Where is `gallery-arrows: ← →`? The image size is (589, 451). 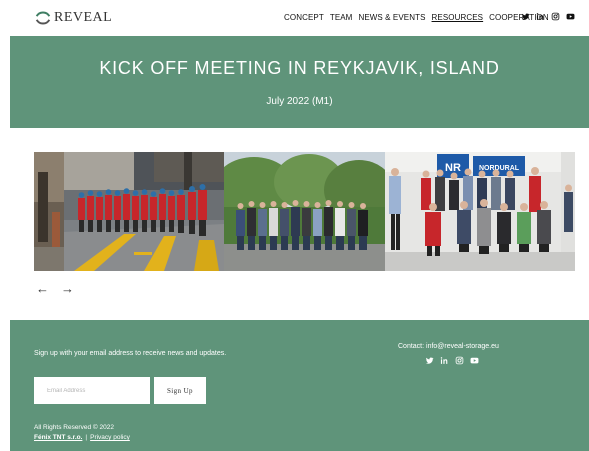
gallery-arrows: ← → is located at coordinates (55, 288).